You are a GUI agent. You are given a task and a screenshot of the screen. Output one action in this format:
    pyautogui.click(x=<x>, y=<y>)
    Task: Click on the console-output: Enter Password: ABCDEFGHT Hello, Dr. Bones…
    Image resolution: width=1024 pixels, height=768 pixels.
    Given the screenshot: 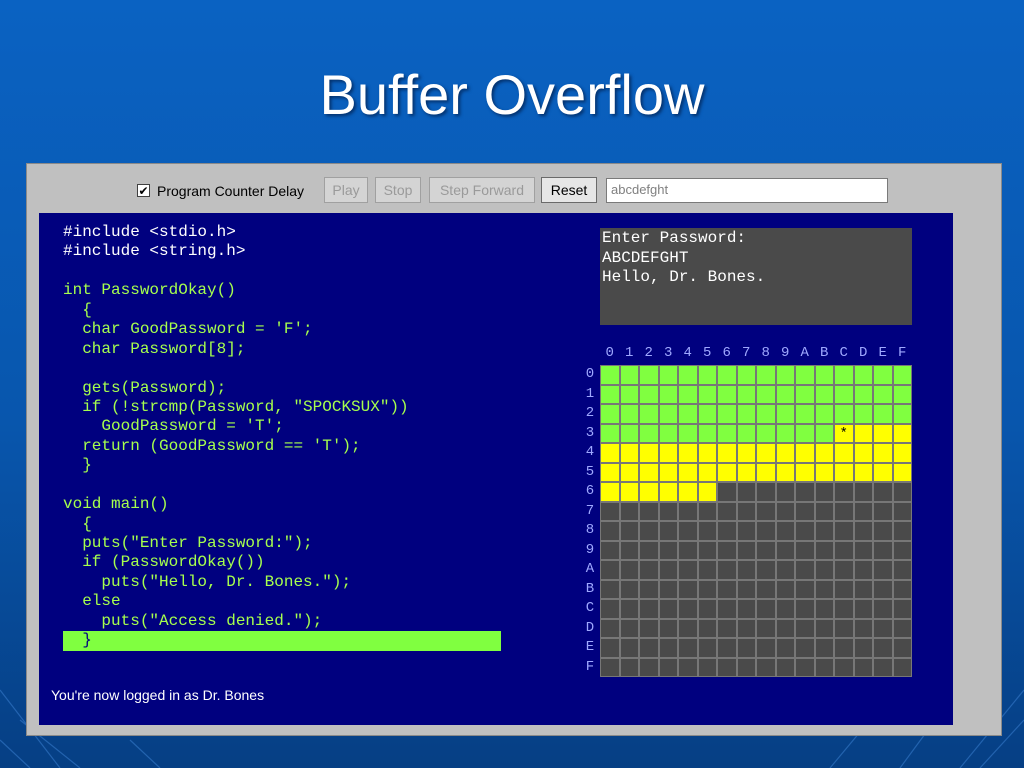 What is the action you would take?
    pyautogui.click(x=756, y=276)
    